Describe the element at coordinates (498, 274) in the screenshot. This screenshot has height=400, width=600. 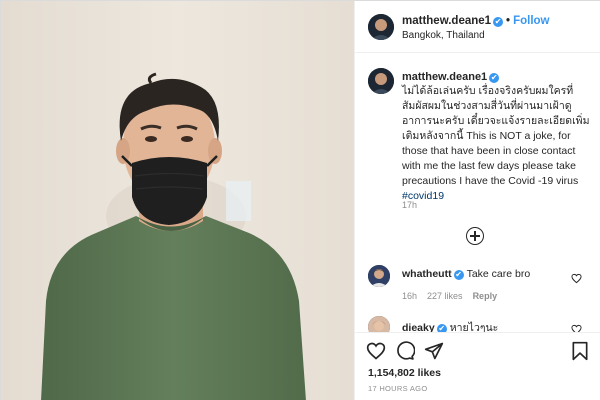
I see `comment-text: Take care bro` at that location.